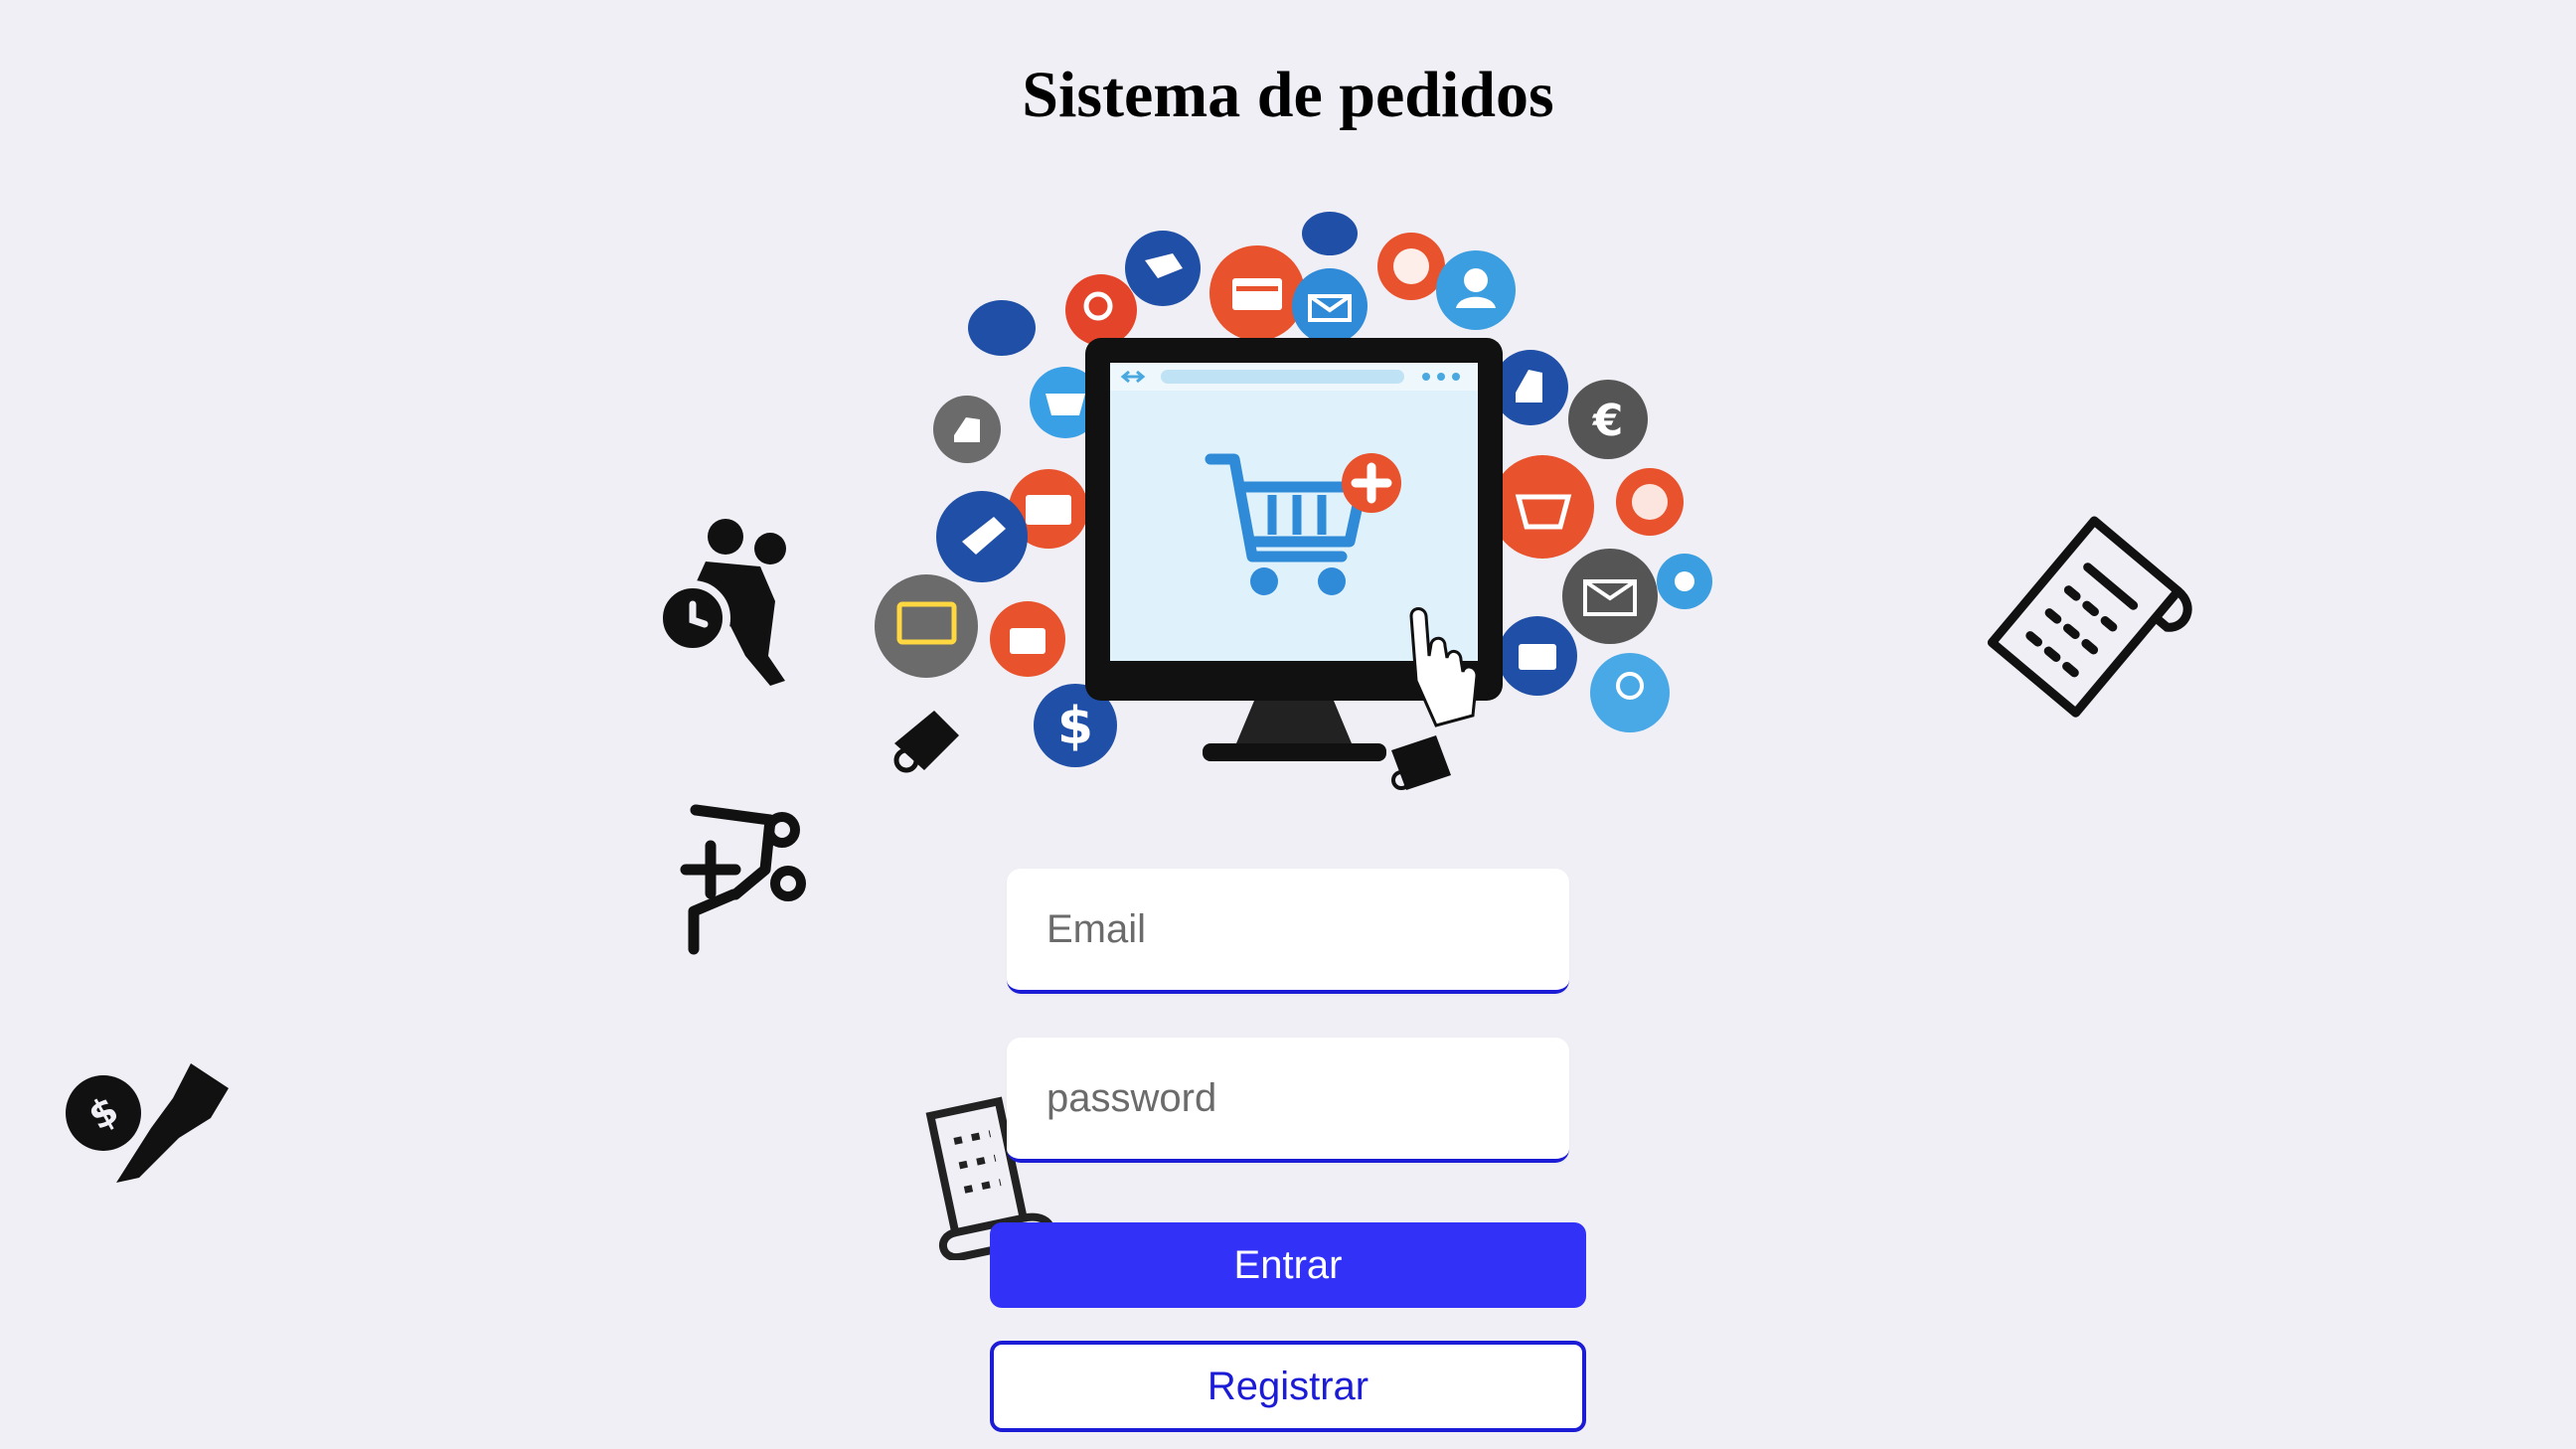 The height and width of the screenshot is (1449, 2576). Describe the element at coordinates (1288, 931) in the screenshot. I see `email-field` at that location.